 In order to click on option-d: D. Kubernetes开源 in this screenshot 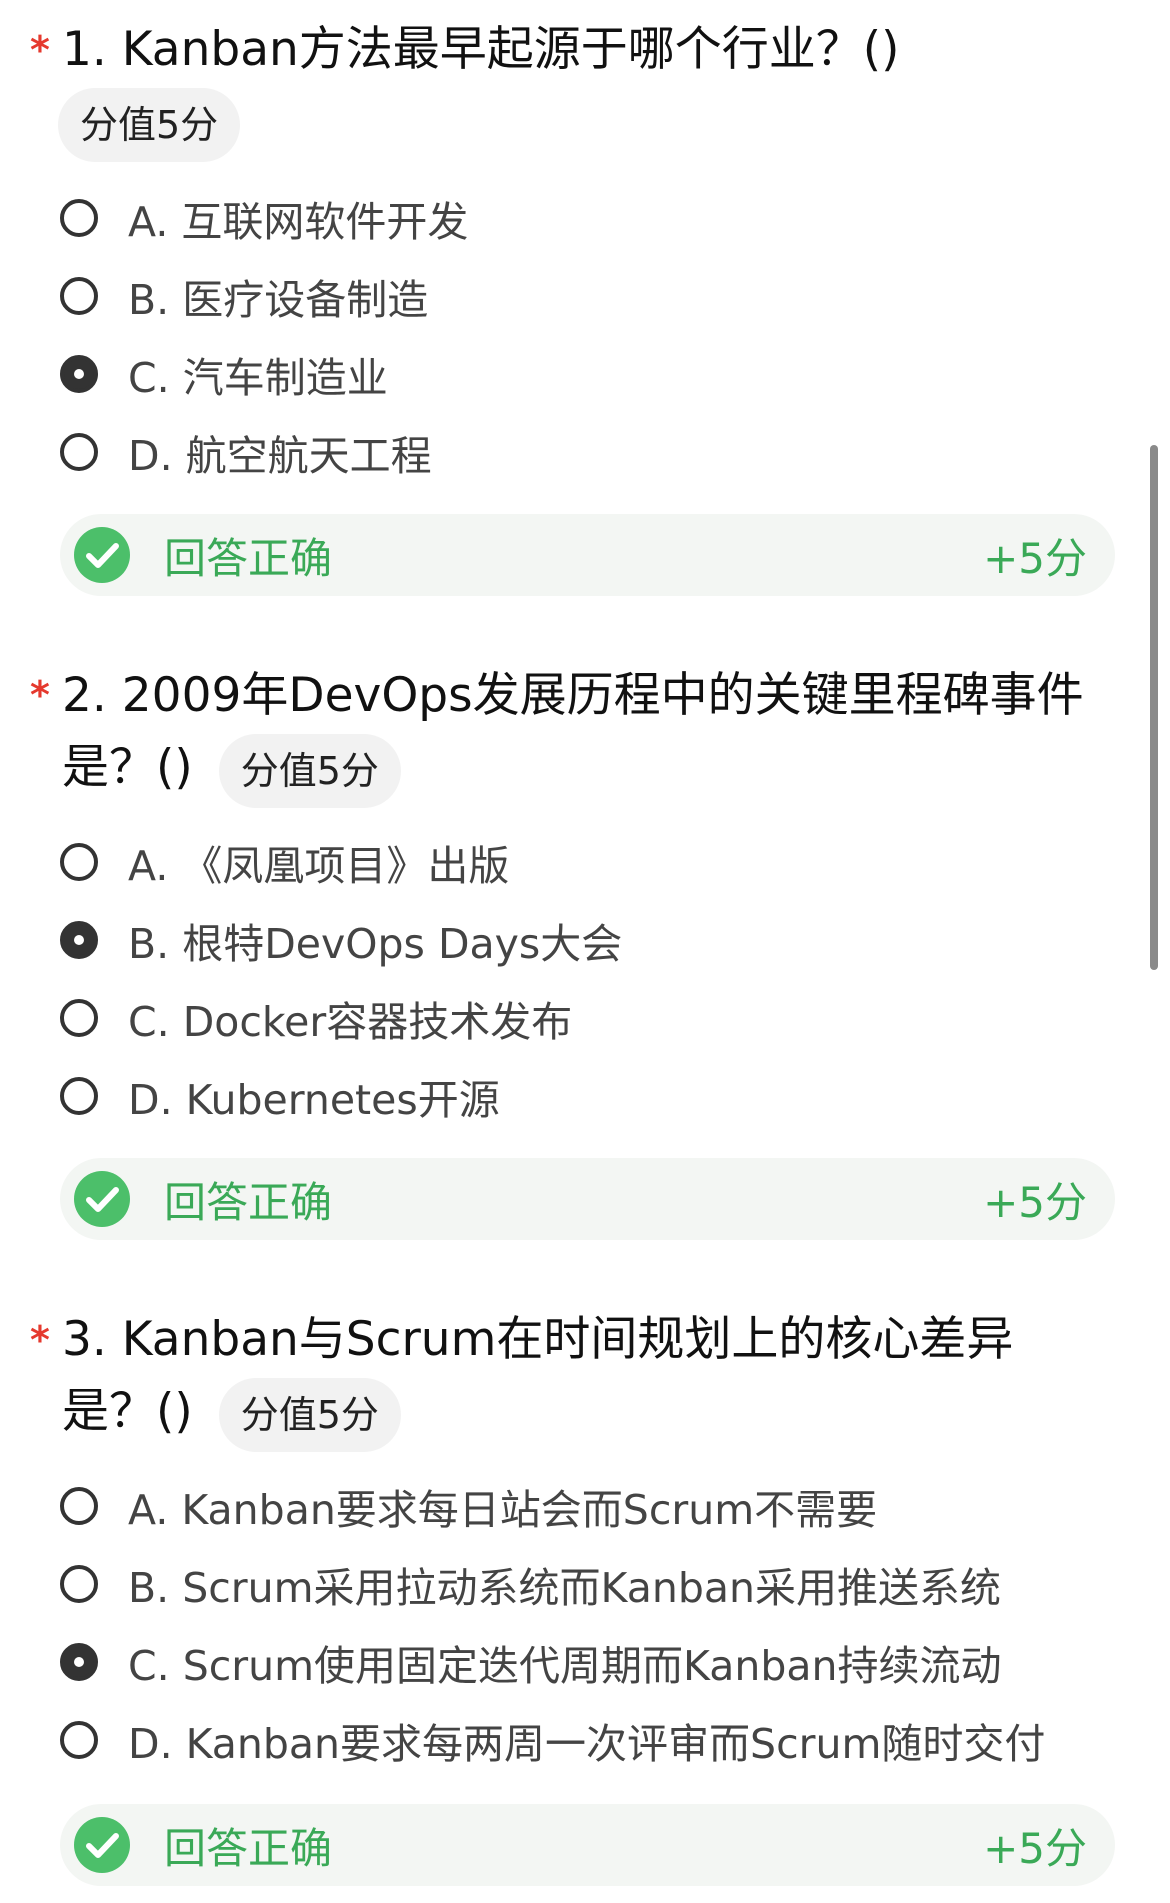, I will do `click(280, 1096)`.